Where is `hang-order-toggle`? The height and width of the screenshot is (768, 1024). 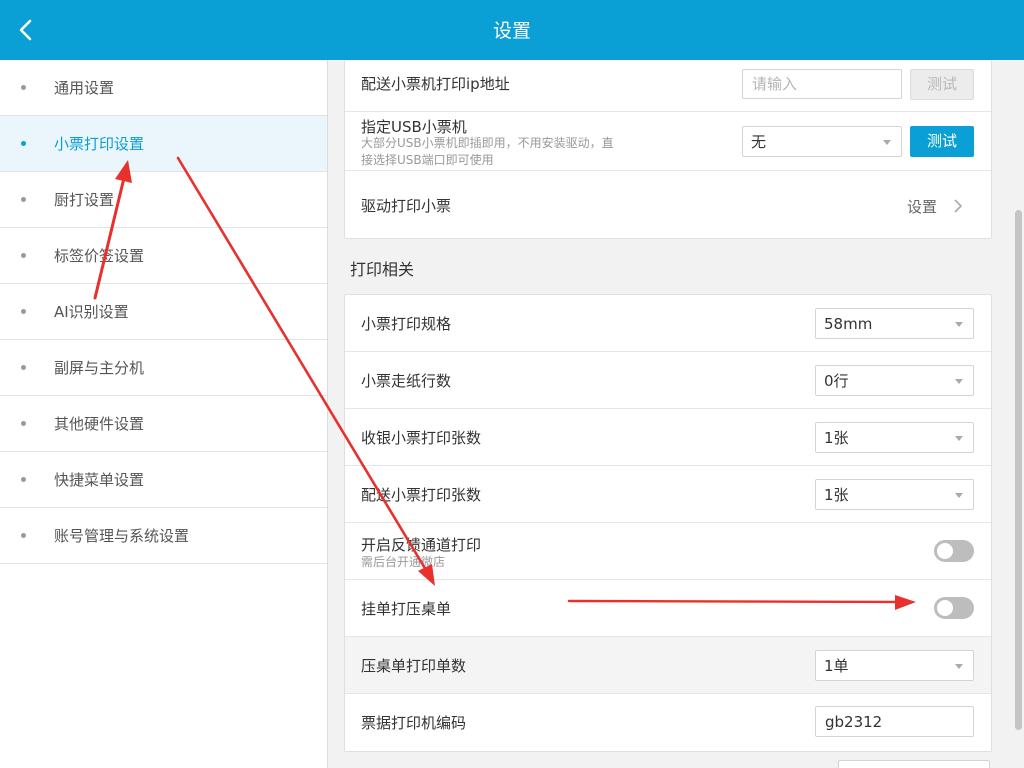
hang-order-toggle is located at coordinates (954, 608).